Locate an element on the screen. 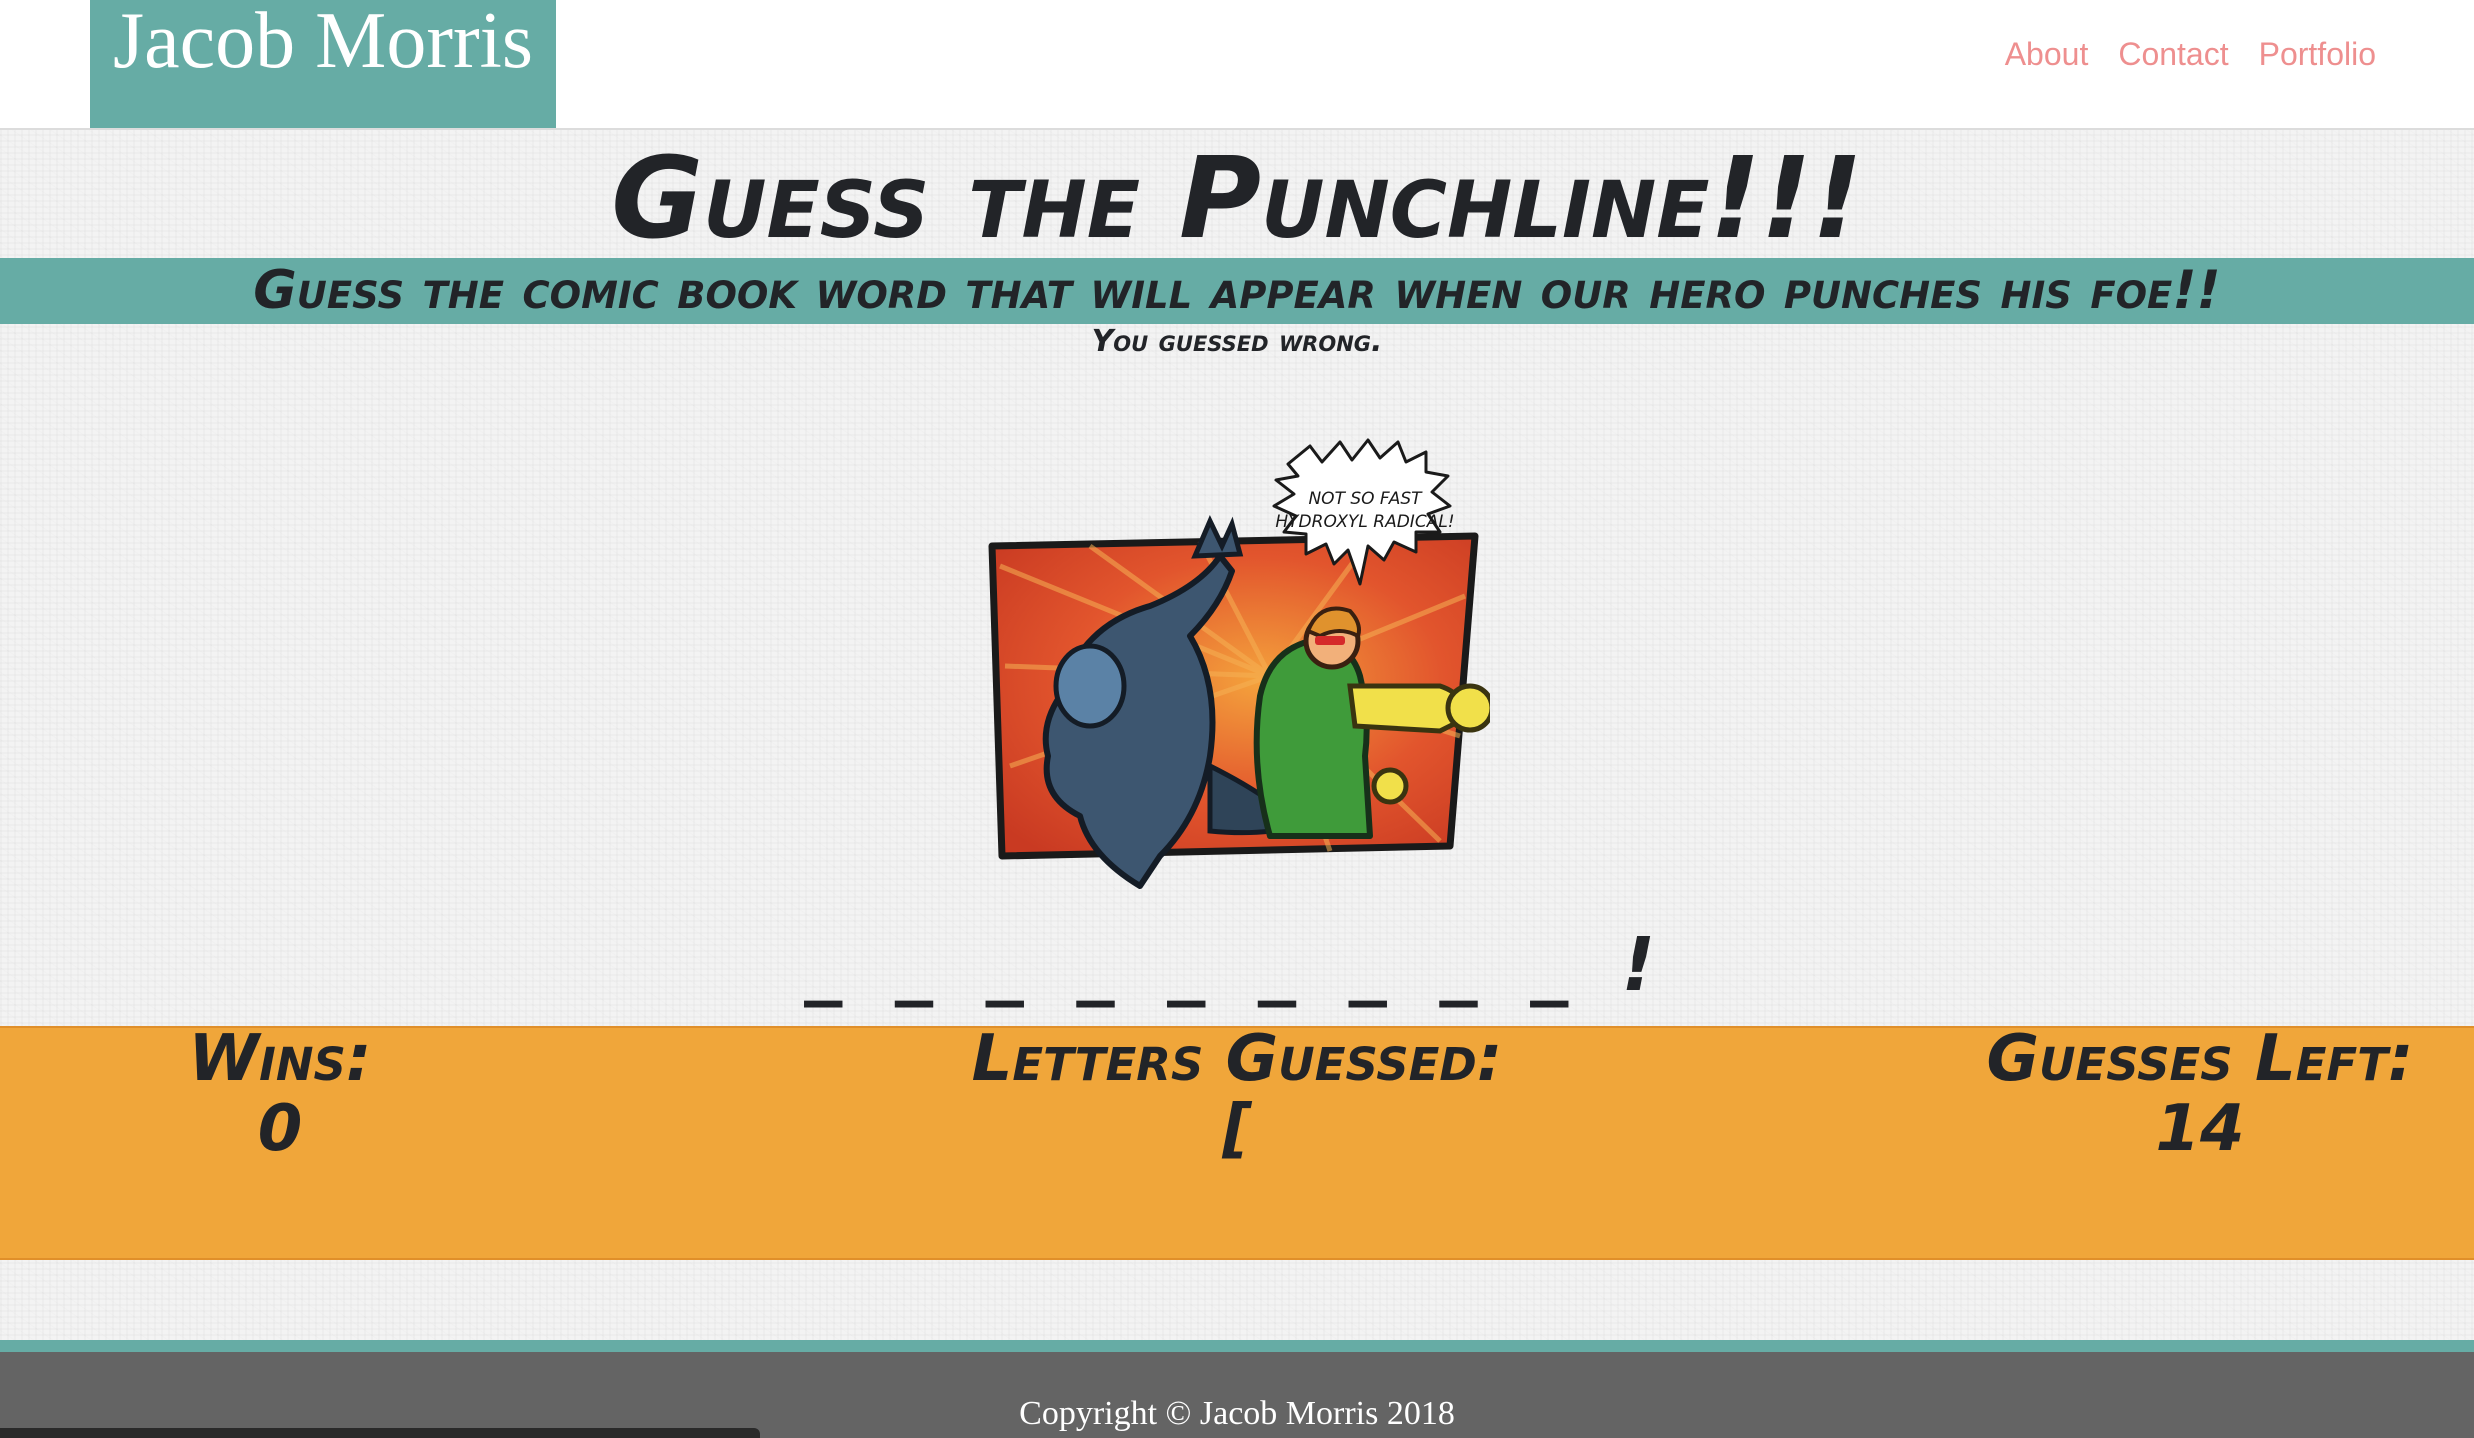  letters-guessed-label: Letters Guessed: is located at coordinates (1237, 1059).